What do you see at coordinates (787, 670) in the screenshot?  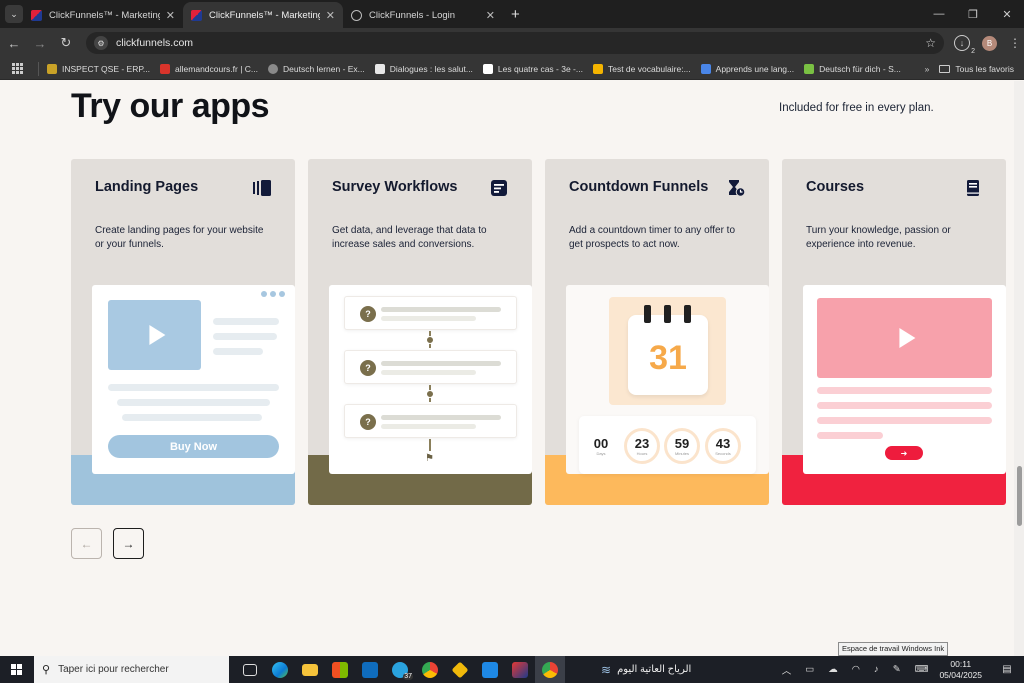 I see `tray-chevron-icon: ︿` at bounding box center [787, 670].